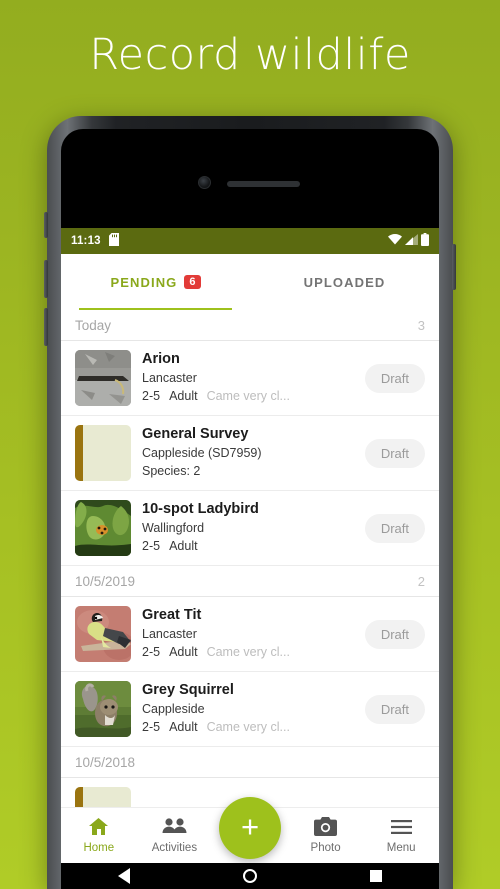 Image resolution: width=500 pixels, height=889 pixels. I want to click on record-details: 10-spot Ladybird Wallingford 2-5 Adult, so click(248, 527).